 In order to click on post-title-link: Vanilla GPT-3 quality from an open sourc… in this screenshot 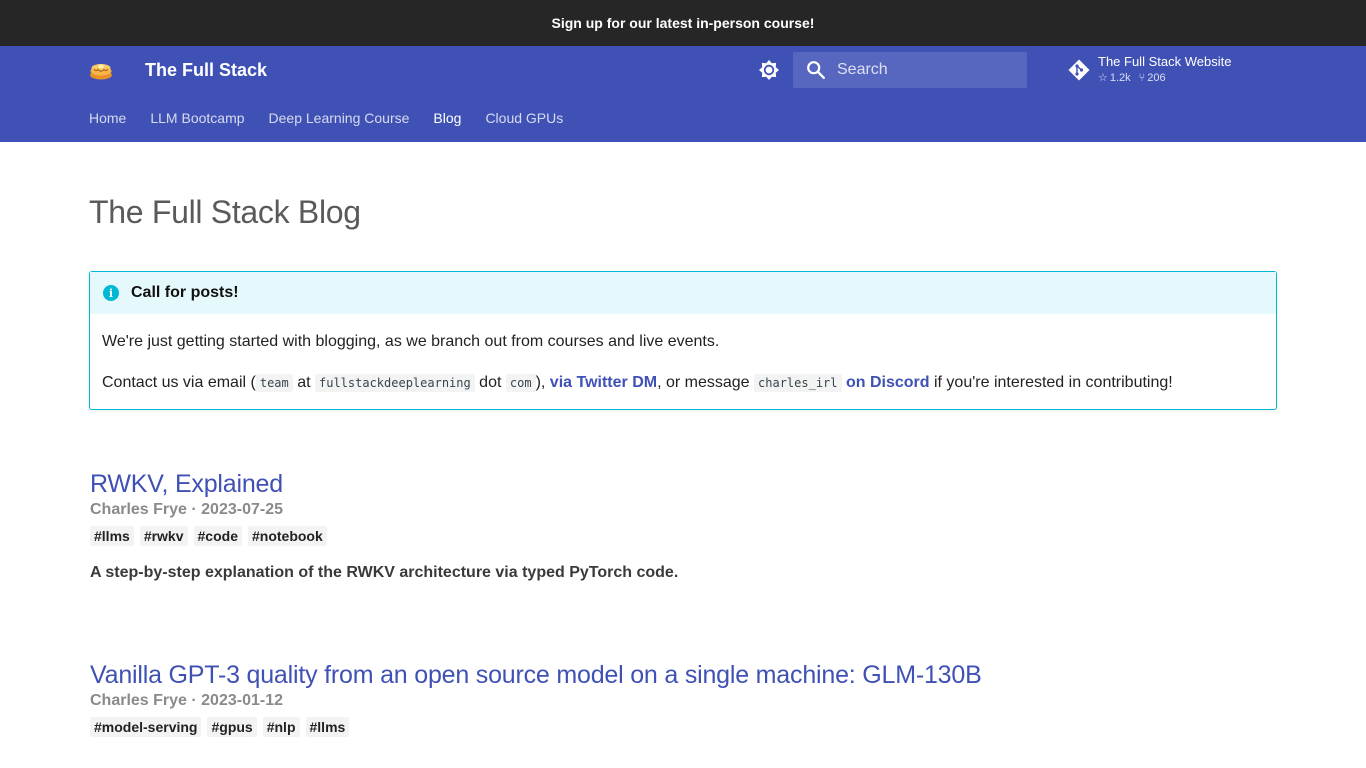, I will do `click(536, 675)`.